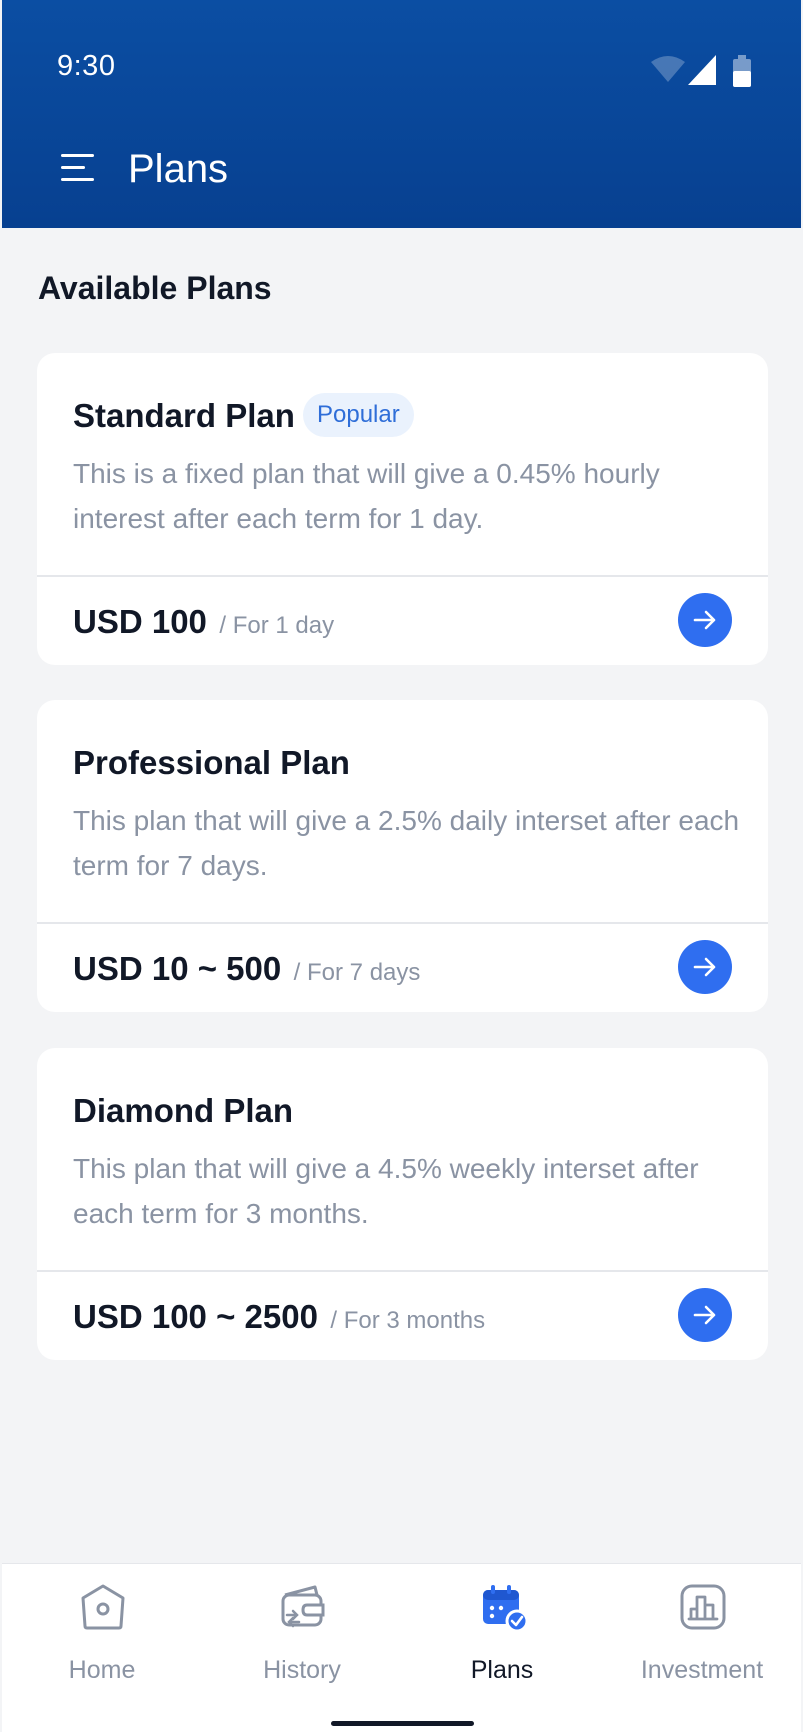  Describe the element at coordinates (668, 69) in the screenshot. I see `wifi-icon` at that location.